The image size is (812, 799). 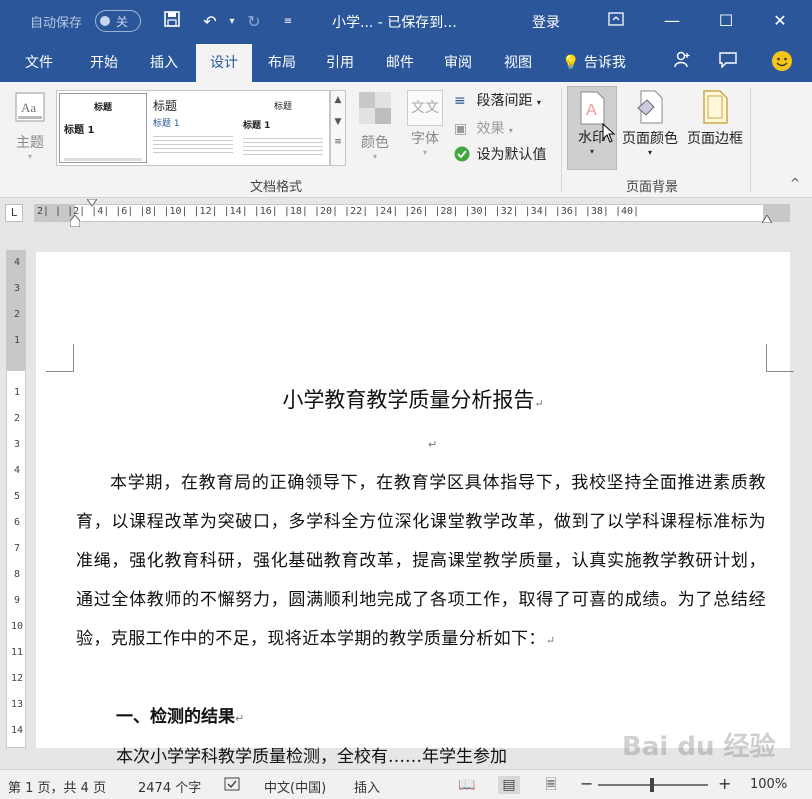 I want to click on page-borders-label: 页面边框, so click(x=715, y=139).